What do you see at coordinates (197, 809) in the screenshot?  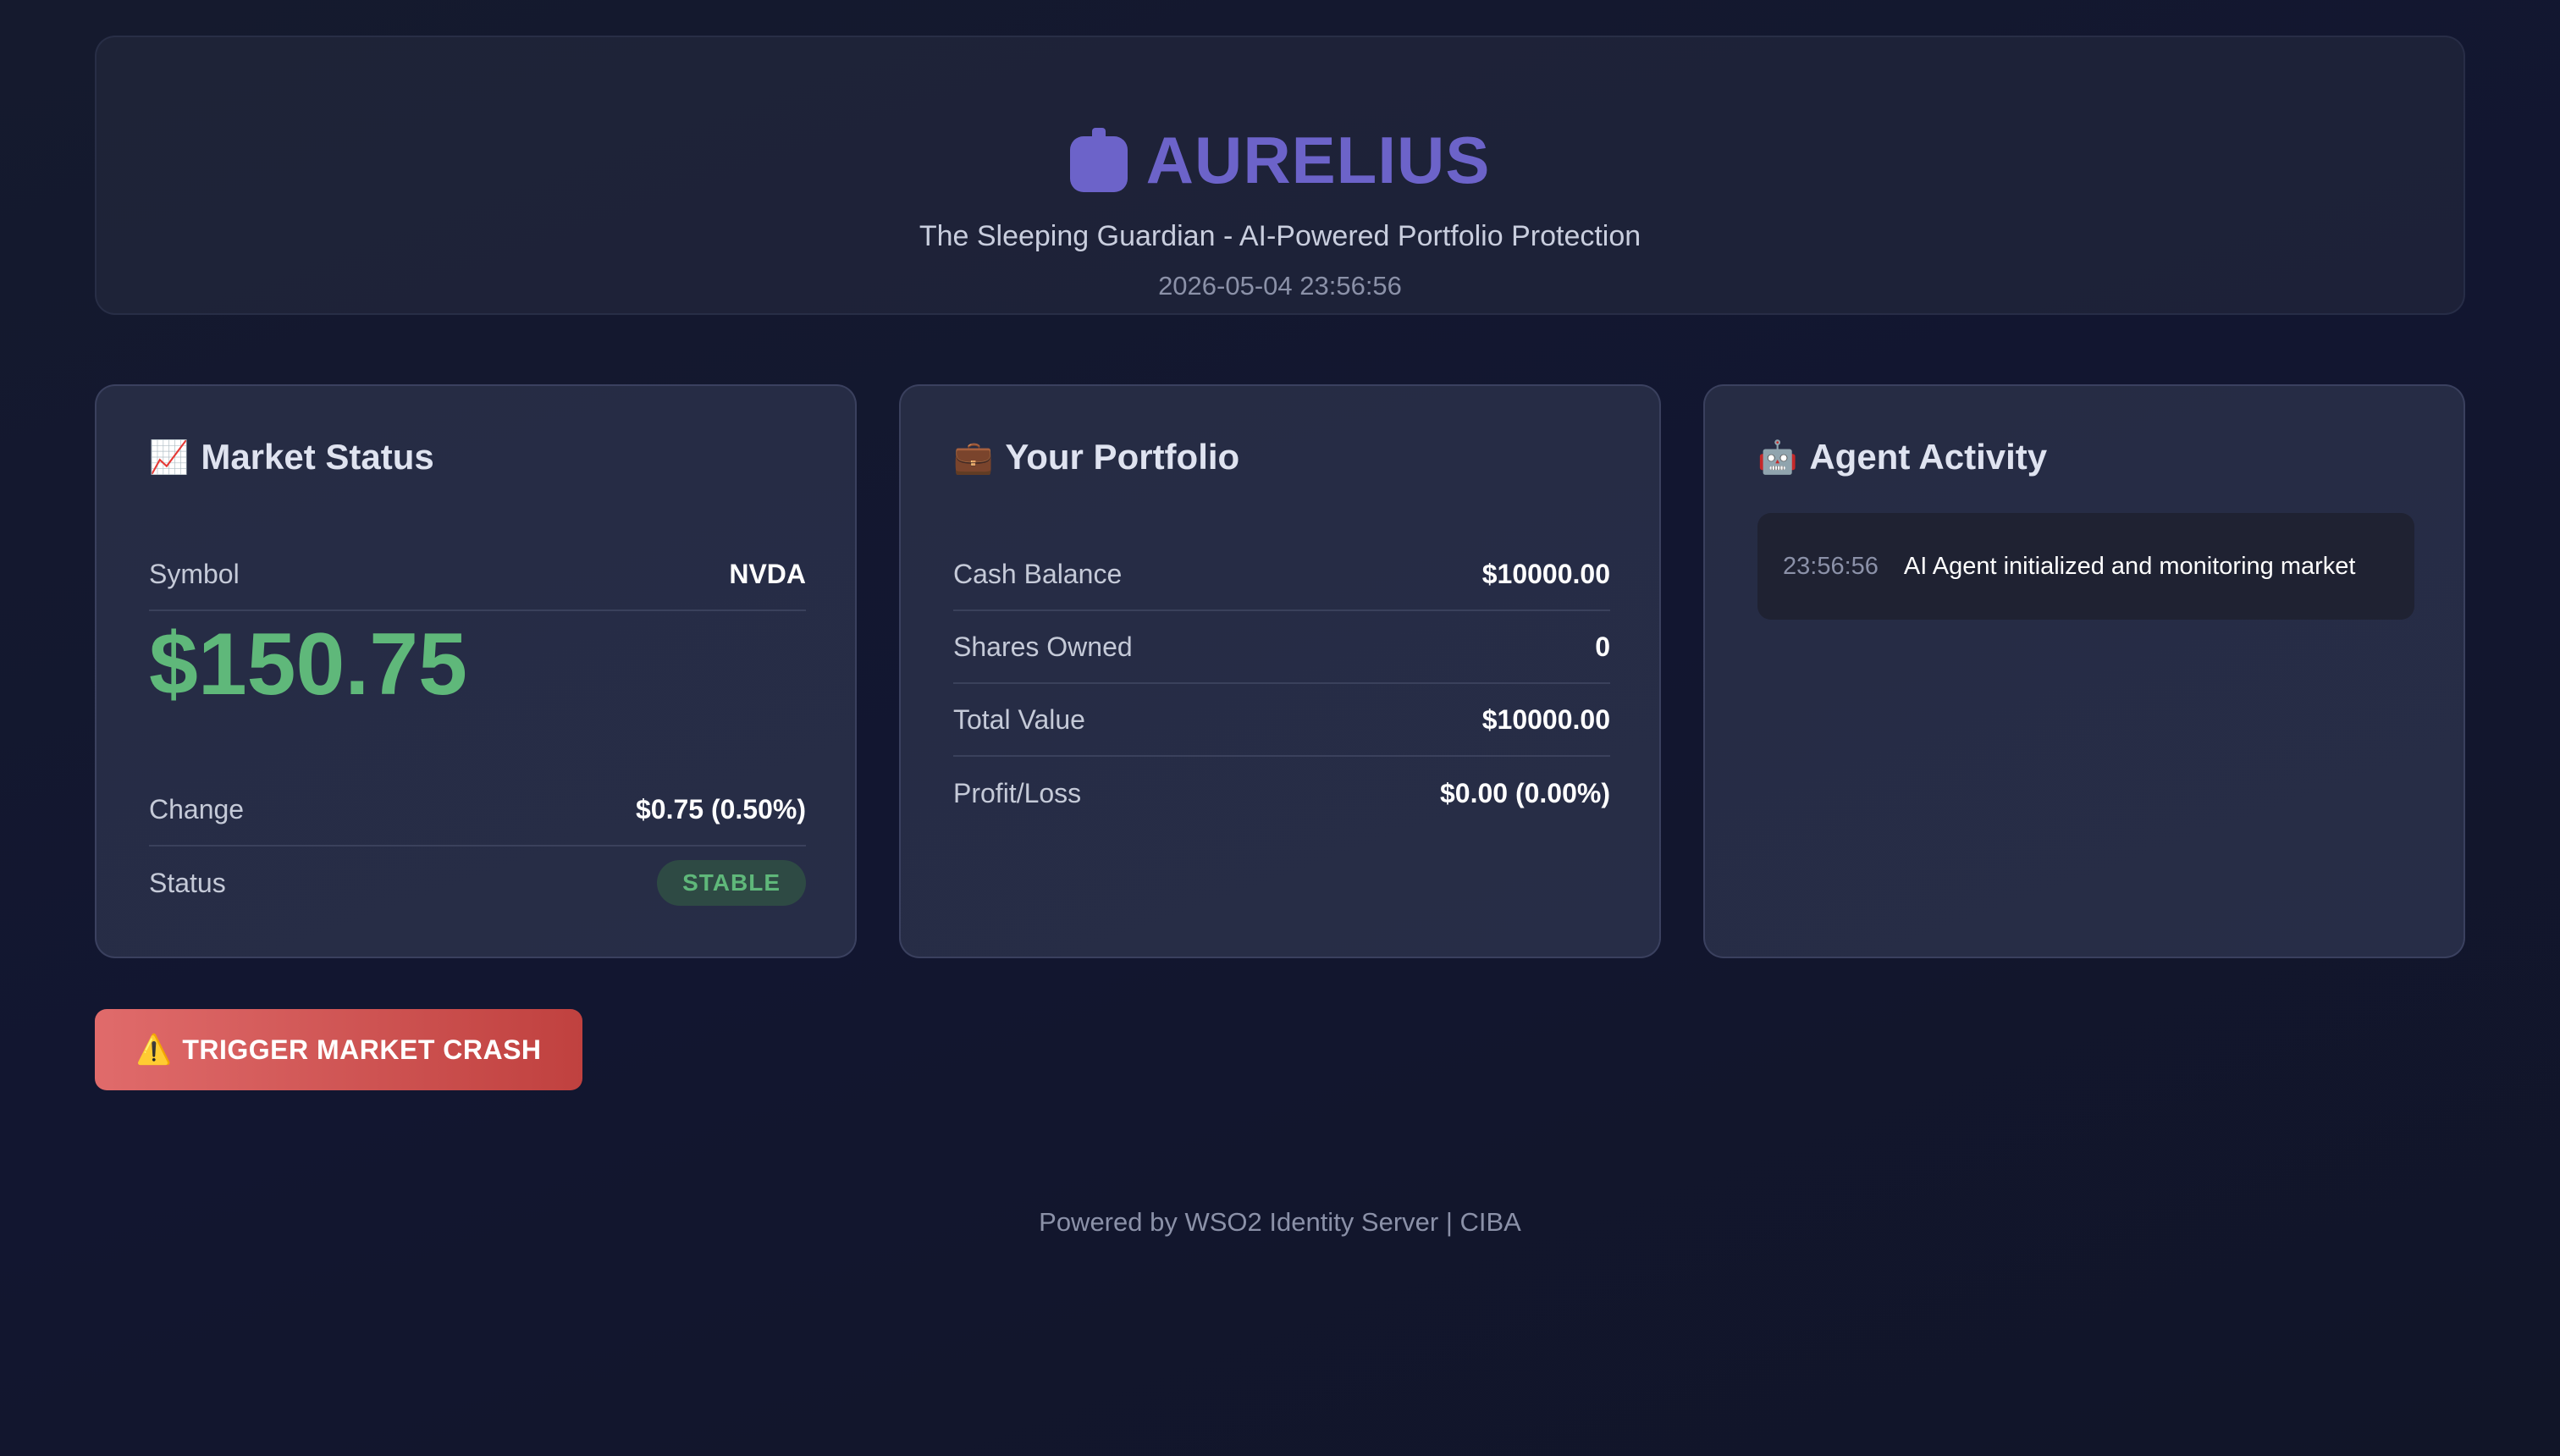 I see `change-label: Change` at bounding box center [197, 809].